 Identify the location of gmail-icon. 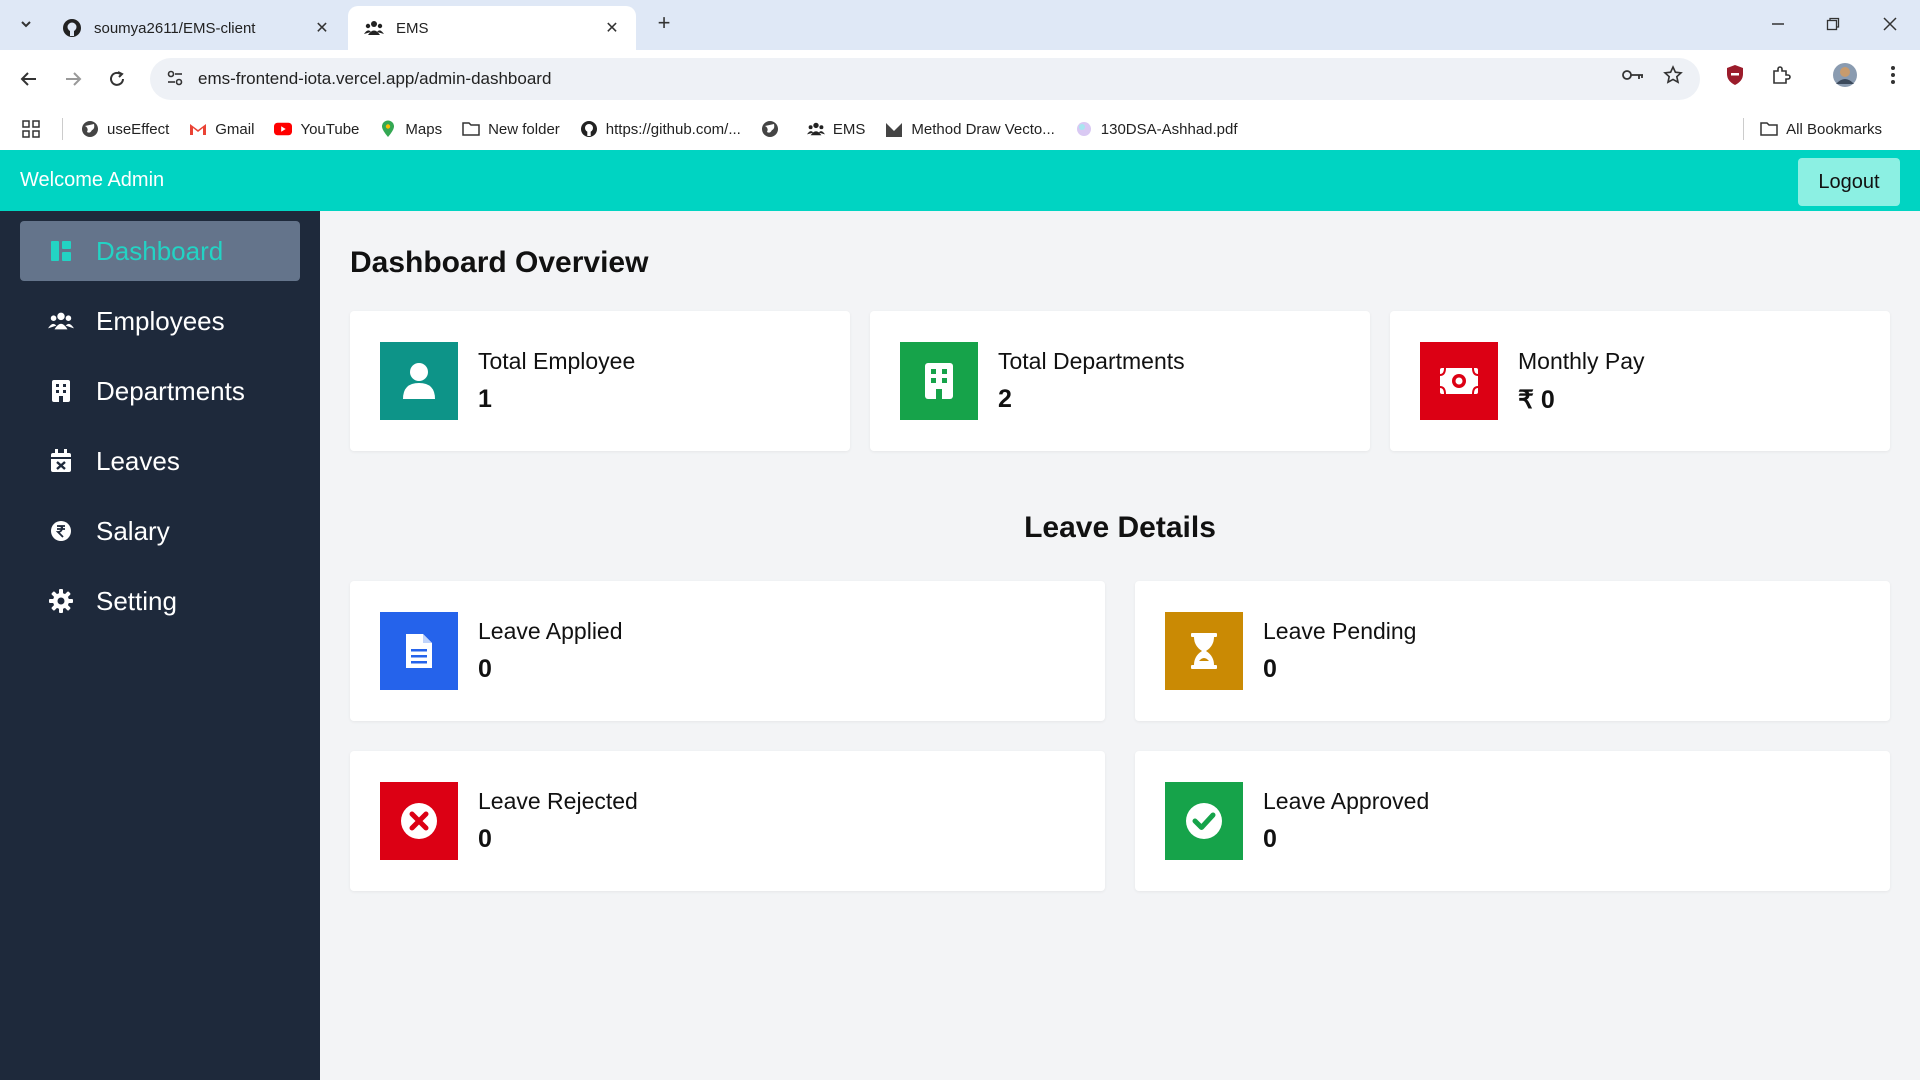
(198, 129).